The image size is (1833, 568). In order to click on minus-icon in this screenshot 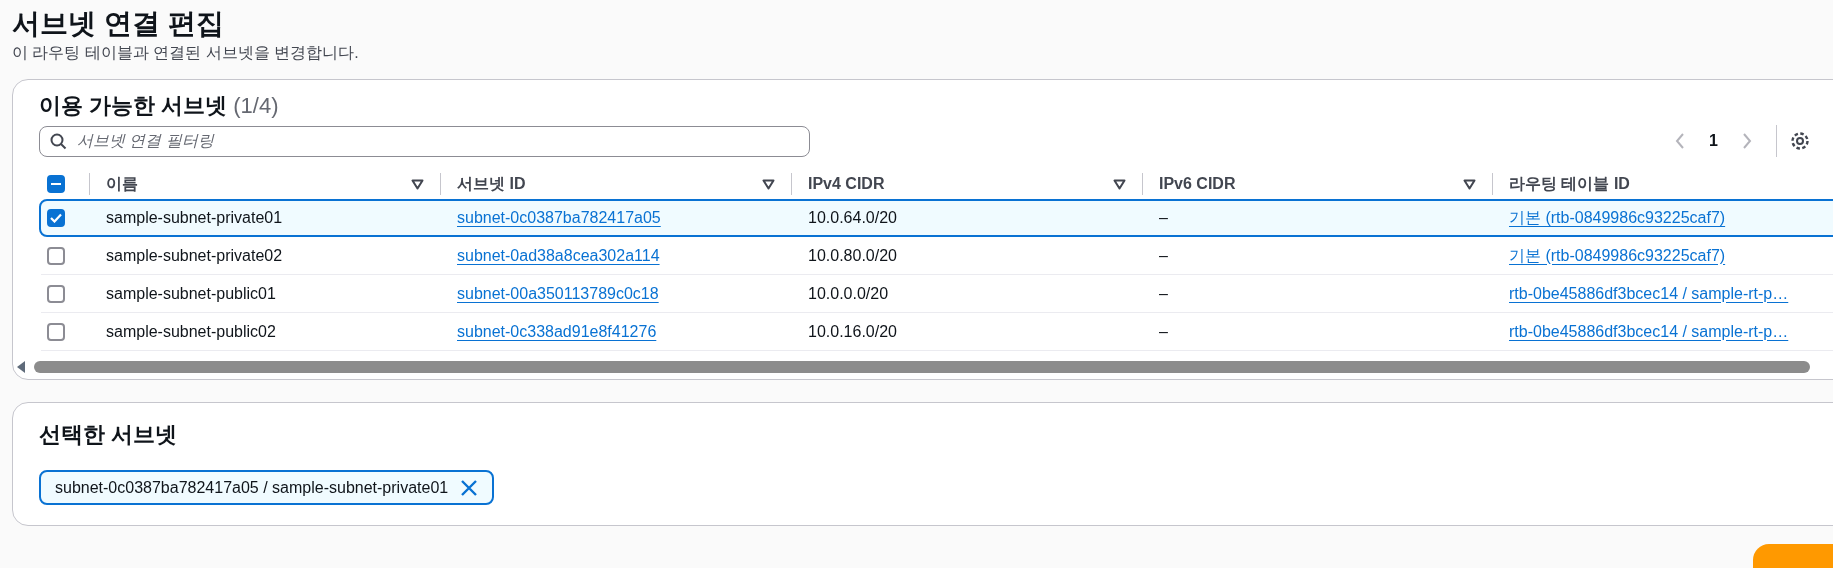, I will do `click(56, 184)`.